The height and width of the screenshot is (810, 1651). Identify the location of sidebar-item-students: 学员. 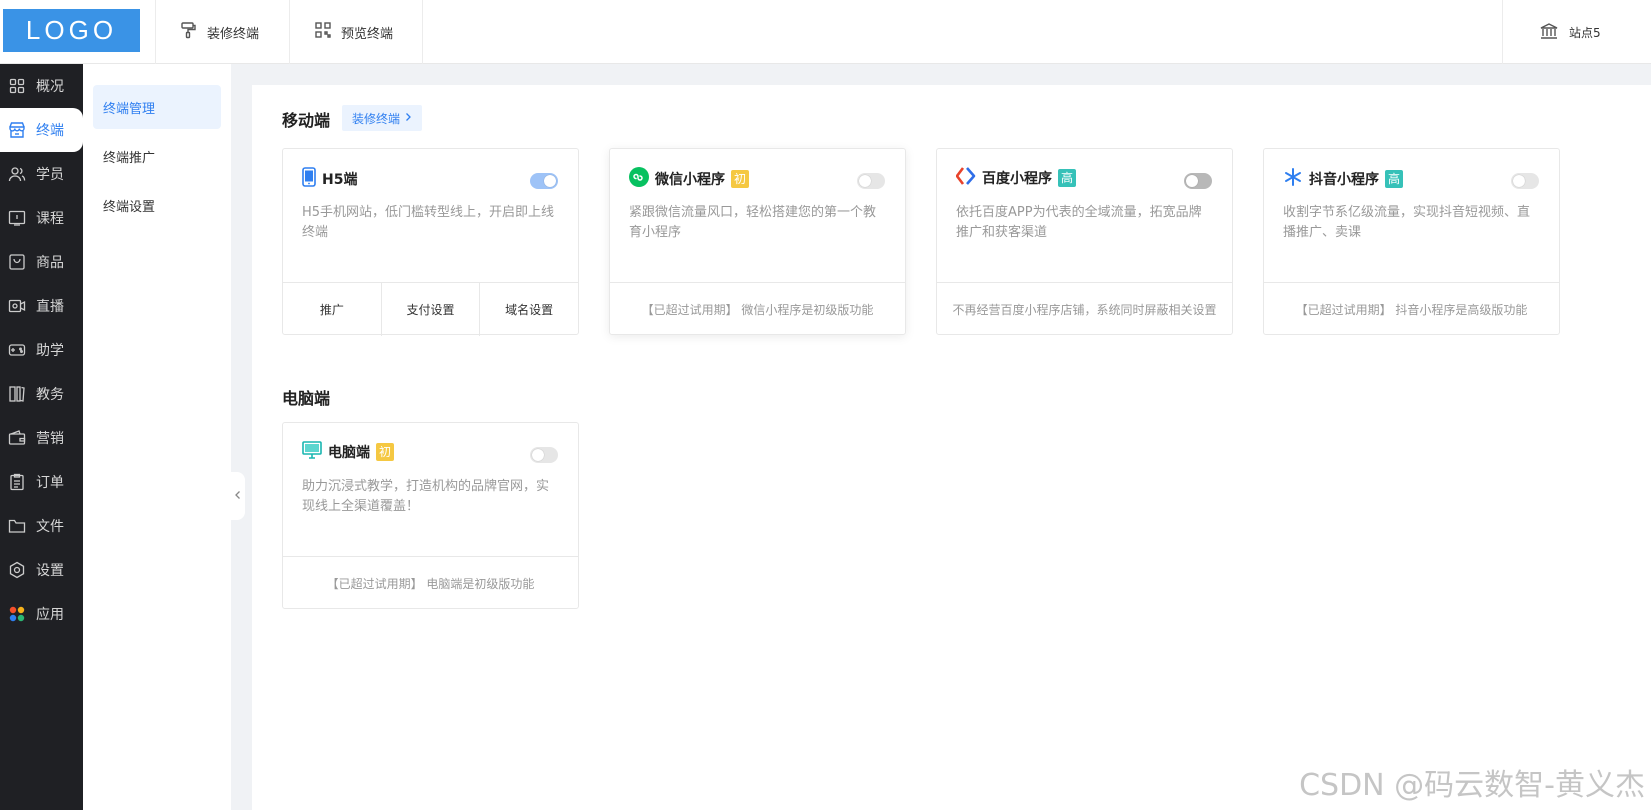
(41, 174).